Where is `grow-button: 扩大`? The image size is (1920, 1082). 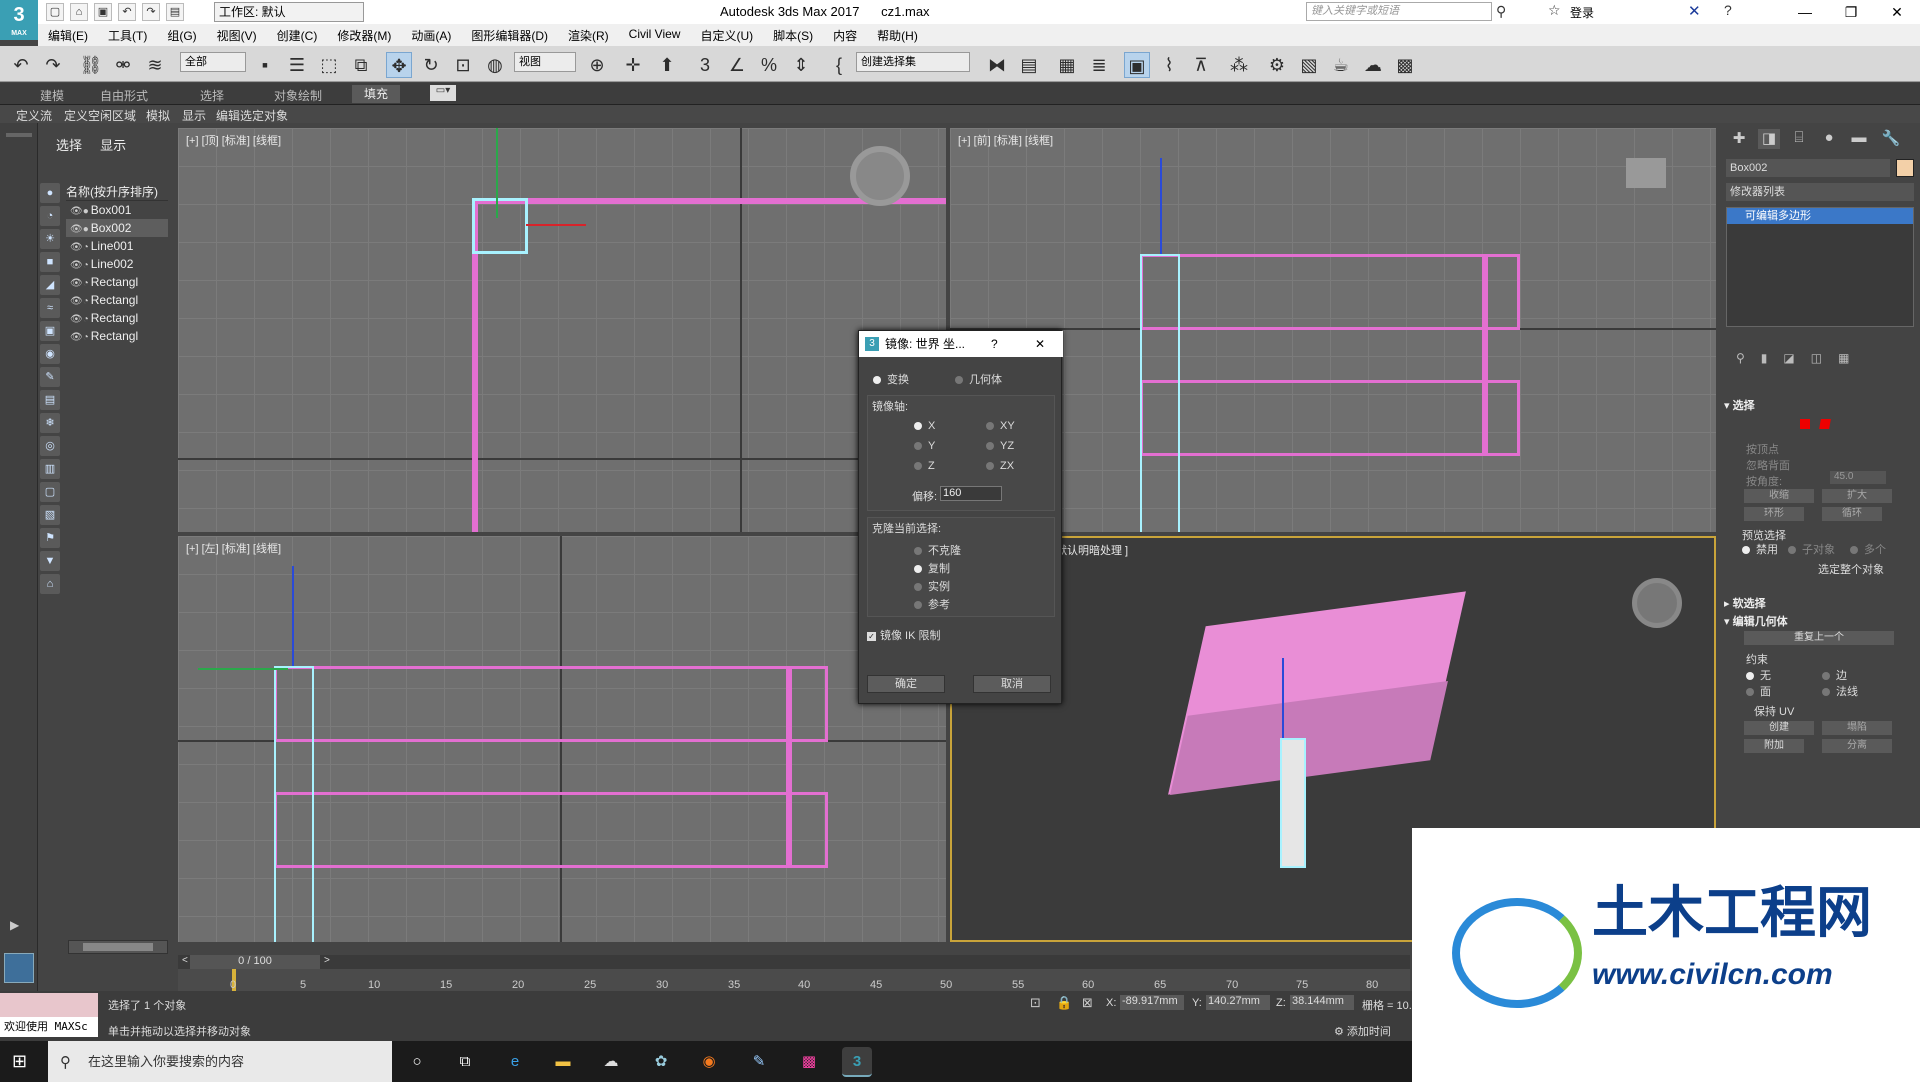 grow-button: 扩大 is located at coordinates (1857, 496).